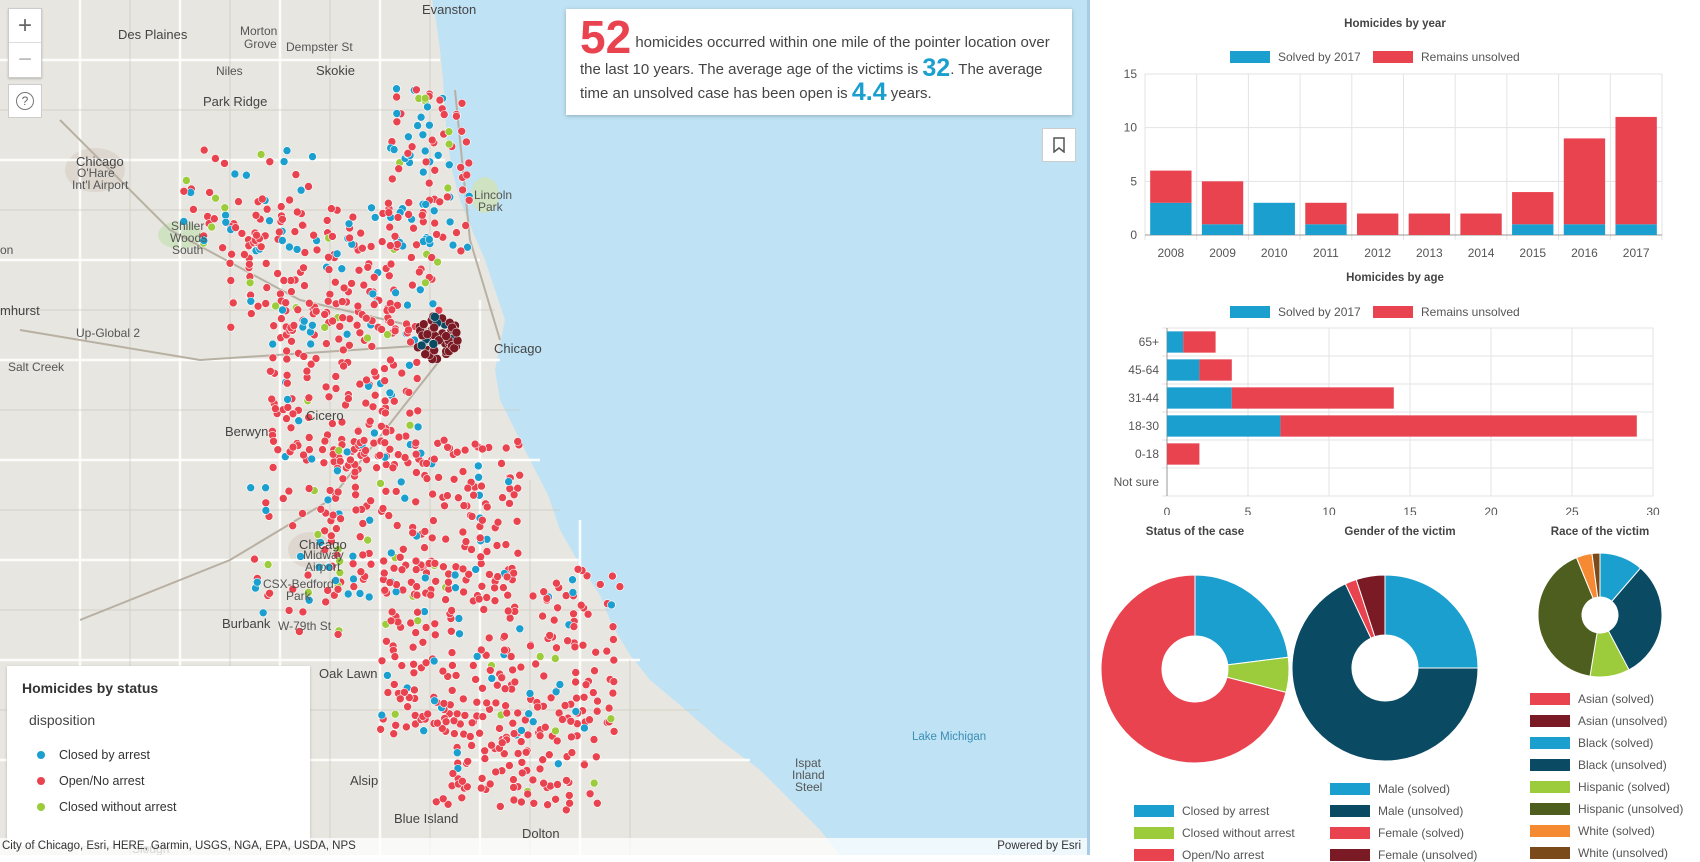  I want to click on bar-age-18-30-solved, so click(1224, 426).